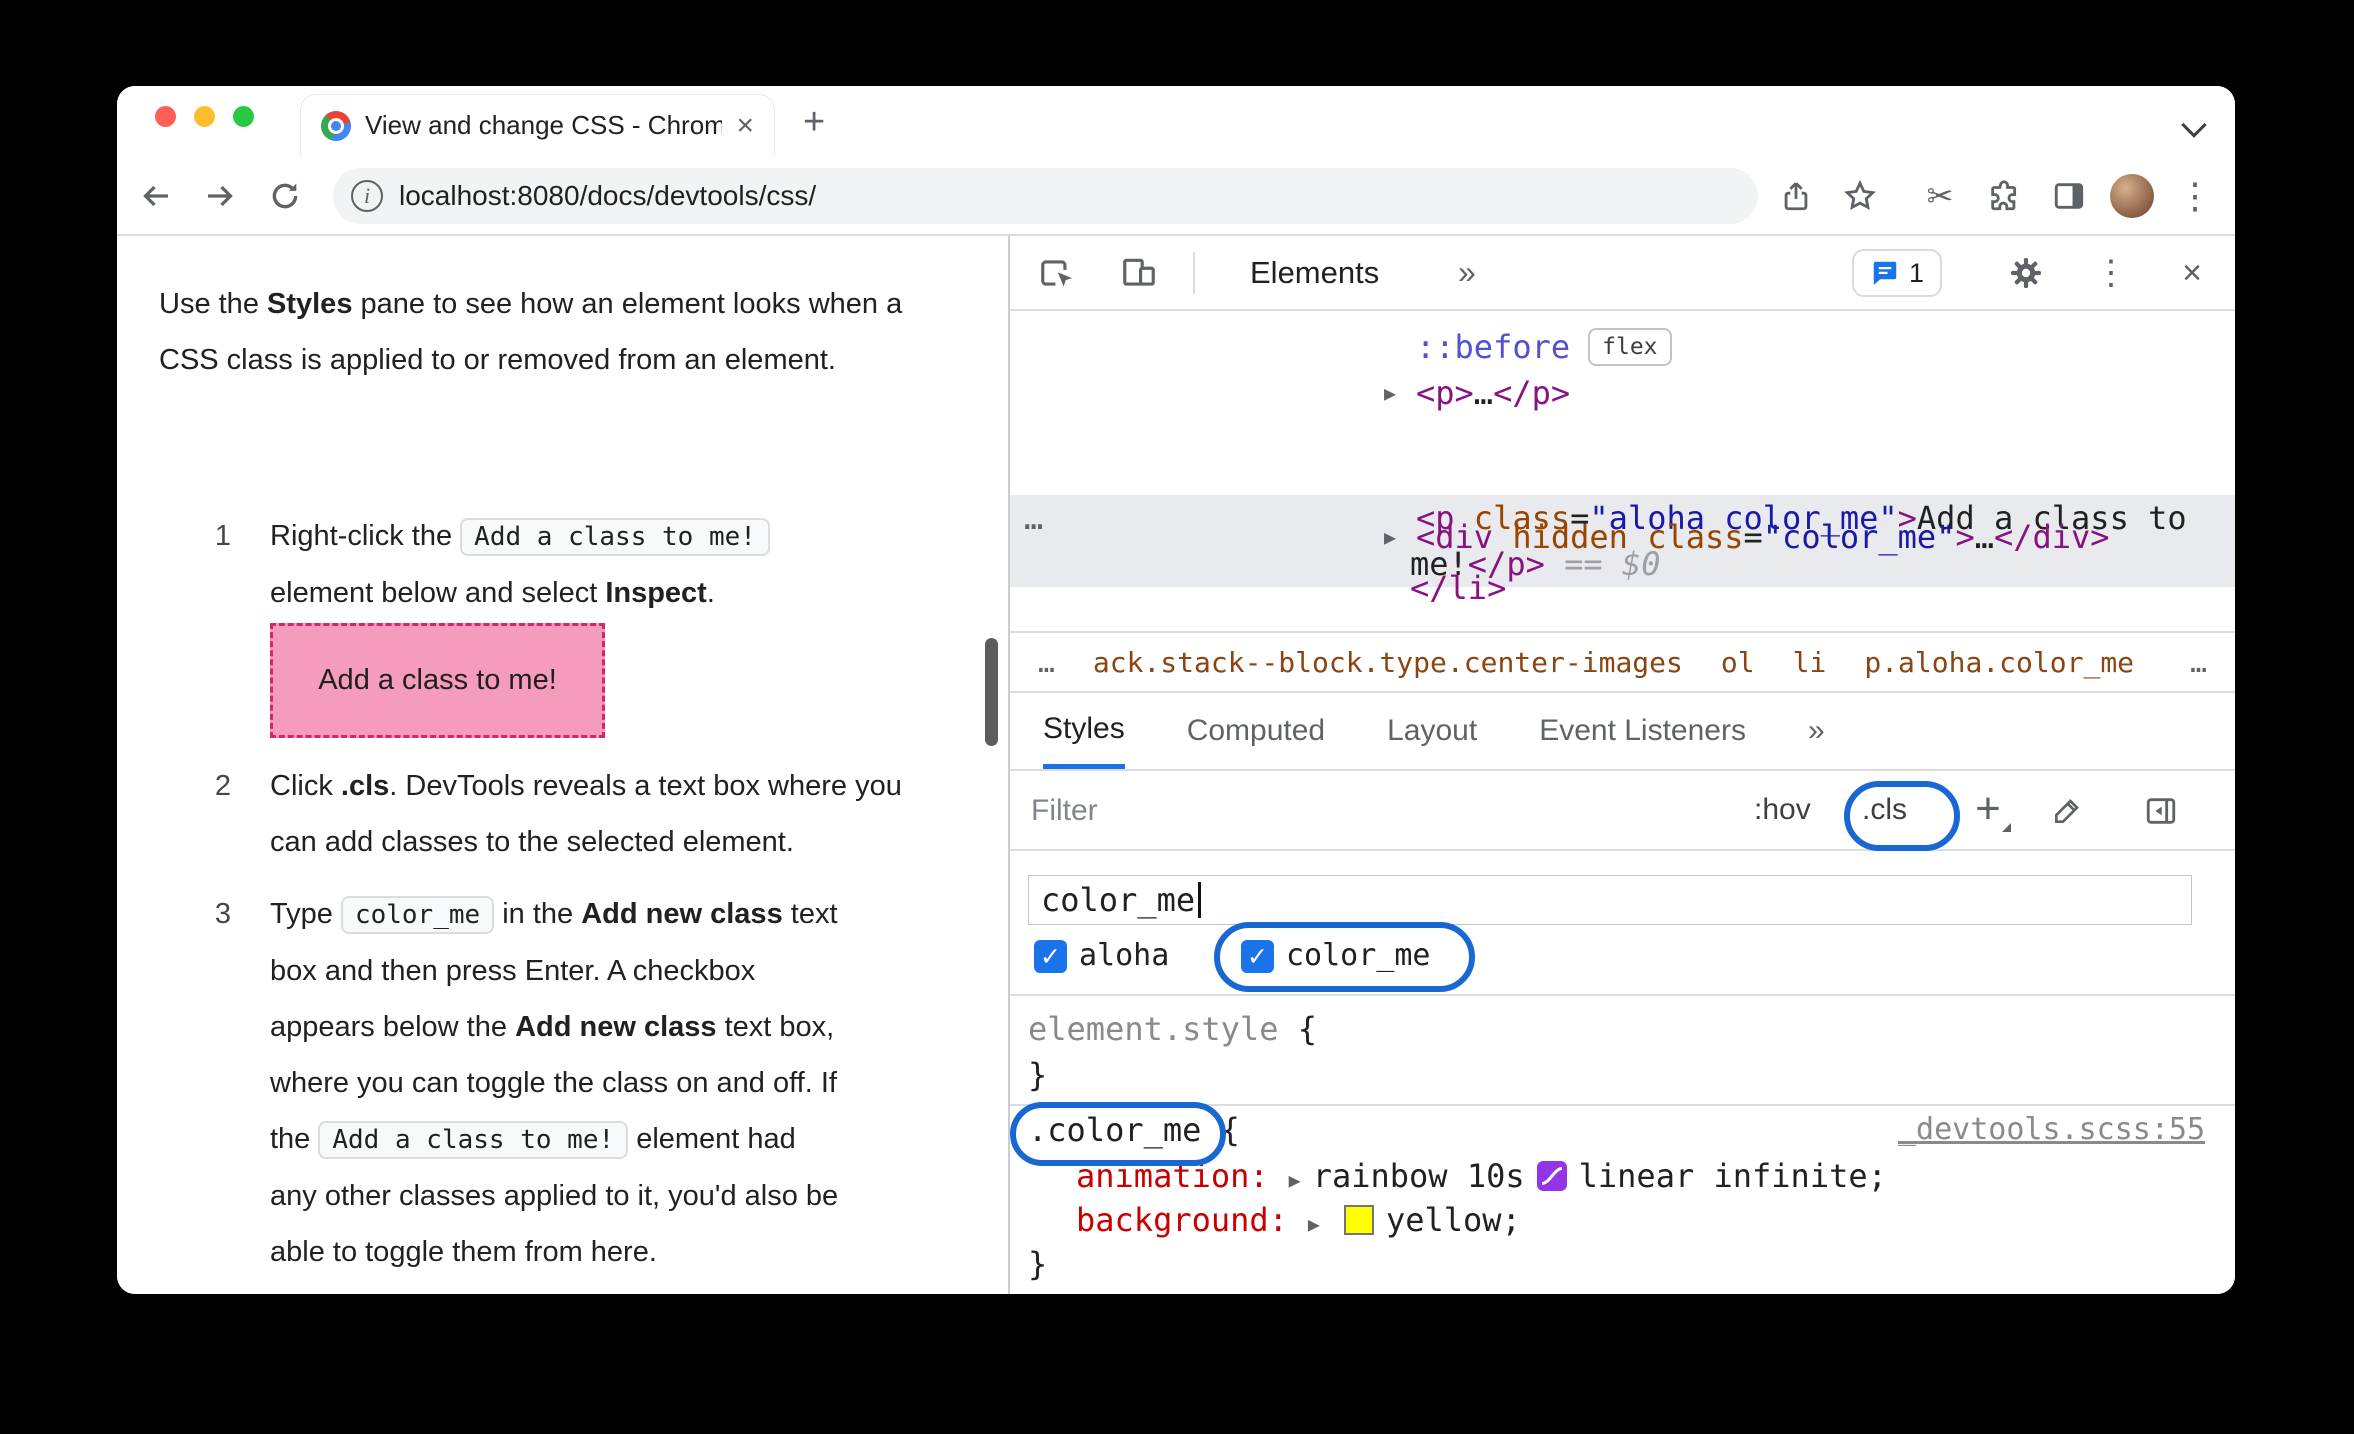 This screenshot has height=1434, width=2354. I want to click on flex-badge: flex, so click(1630, 347).